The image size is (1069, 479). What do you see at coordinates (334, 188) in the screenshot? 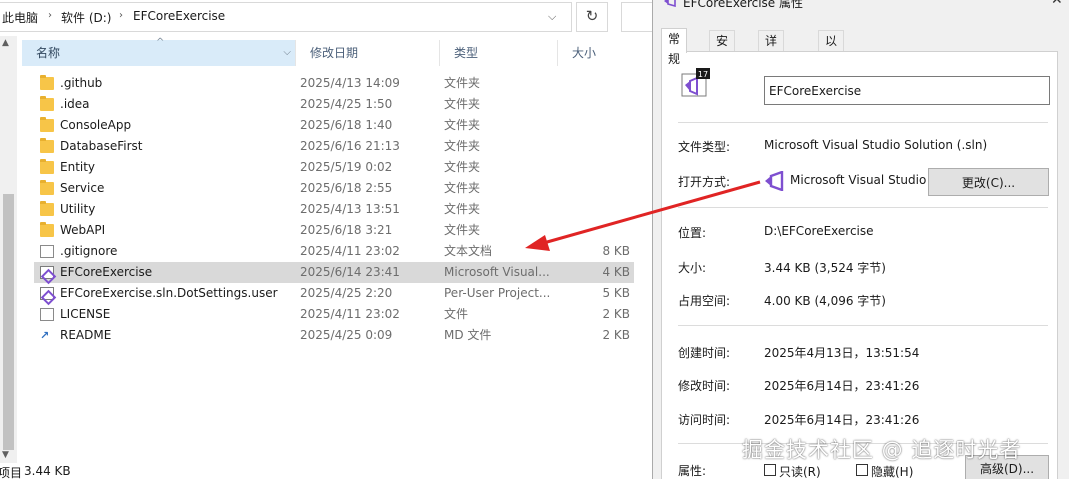
I see `file-row: Service 2025/6/18 2:55 文件夹` at bounding box center [334, 188].